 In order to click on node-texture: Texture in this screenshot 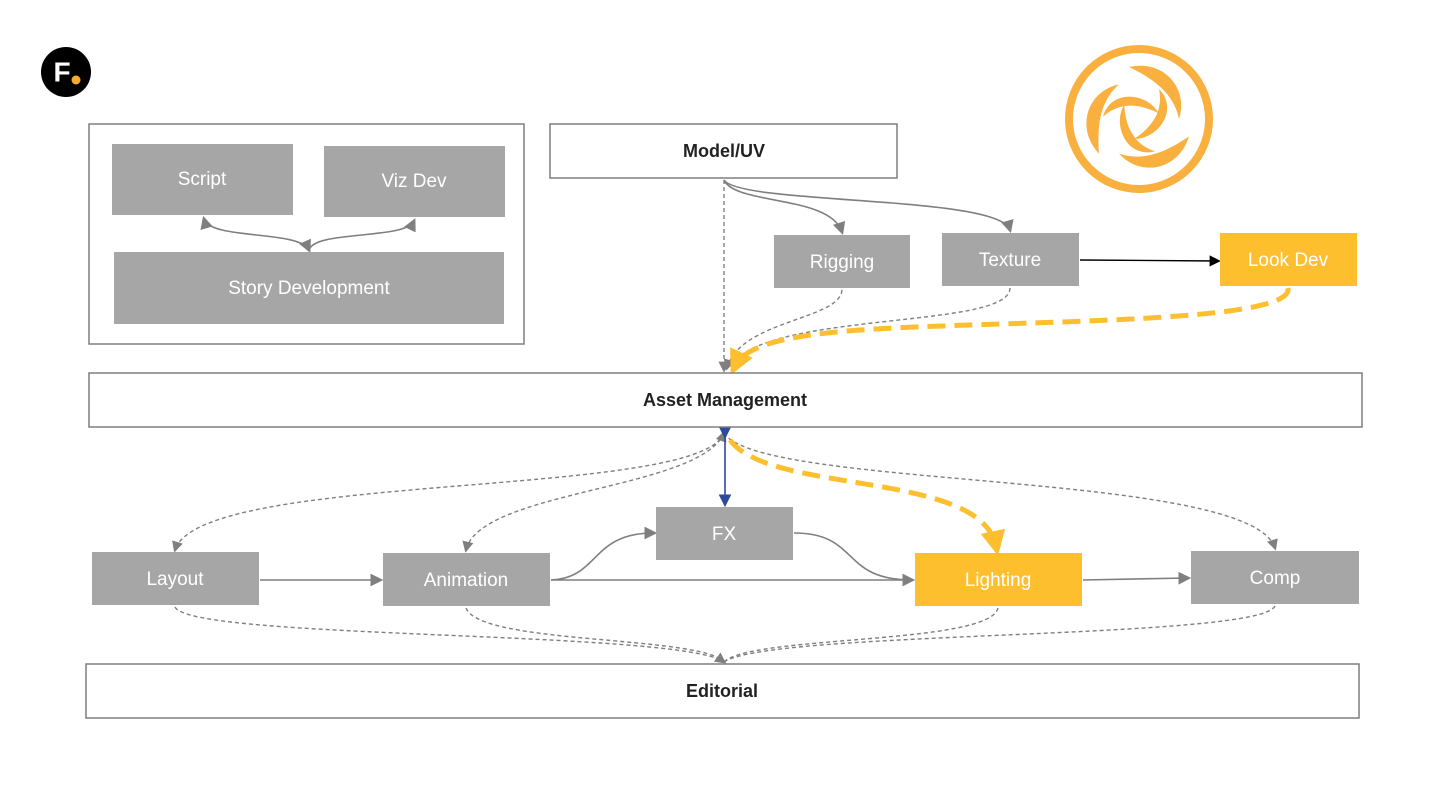, I will do `click(1010, 259)`.